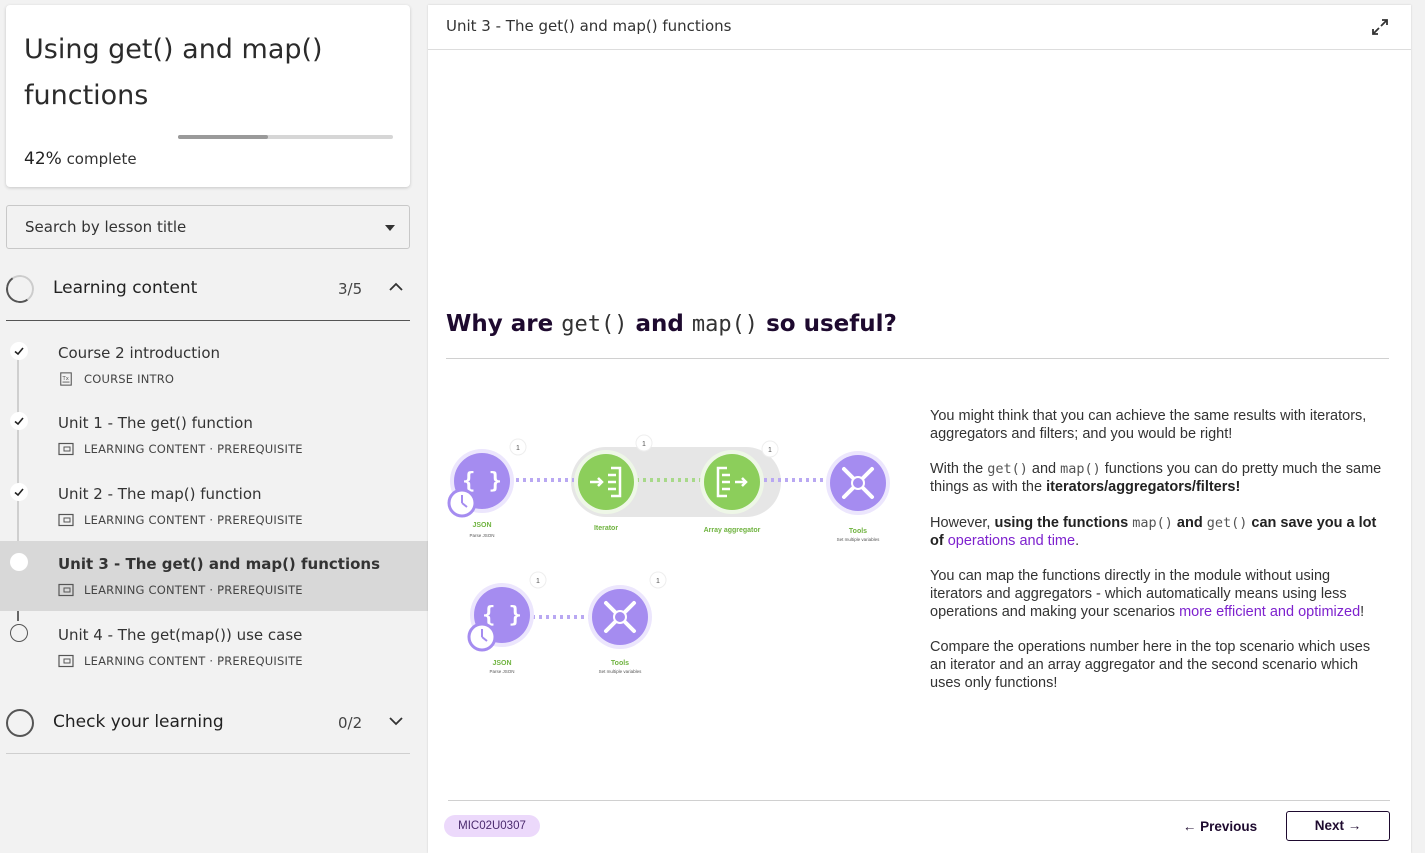 This screenshot has width=1425, height=853. Describe the element at coordinates (659, 324) in the screenshot. I see `heading-text: and` at that location.